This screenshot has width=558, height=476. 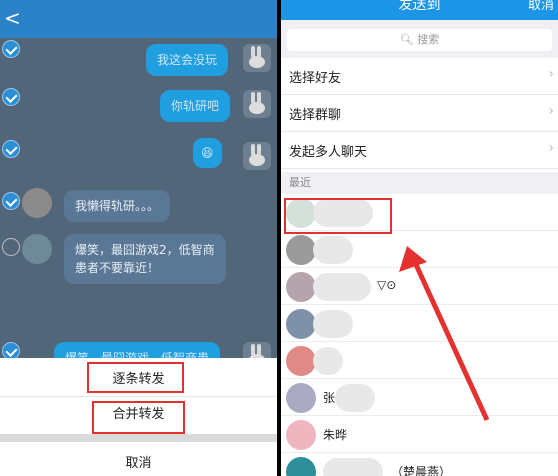 I want to click on arrow-shaft, so click(x=450, y=339).